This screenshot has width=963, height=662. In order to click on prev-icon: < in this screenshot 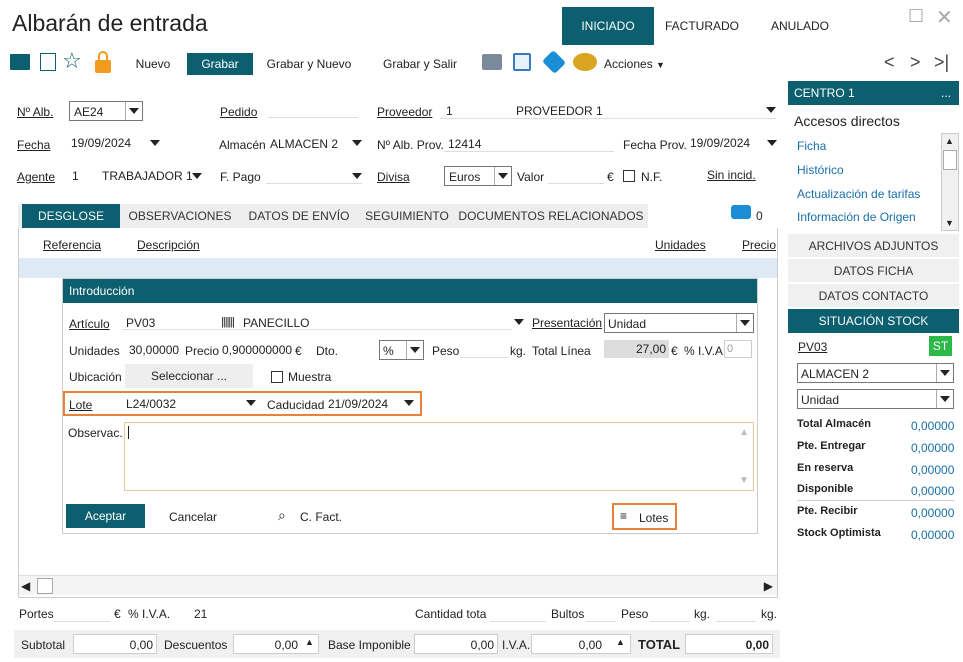, I will do `click(889, 62)`.